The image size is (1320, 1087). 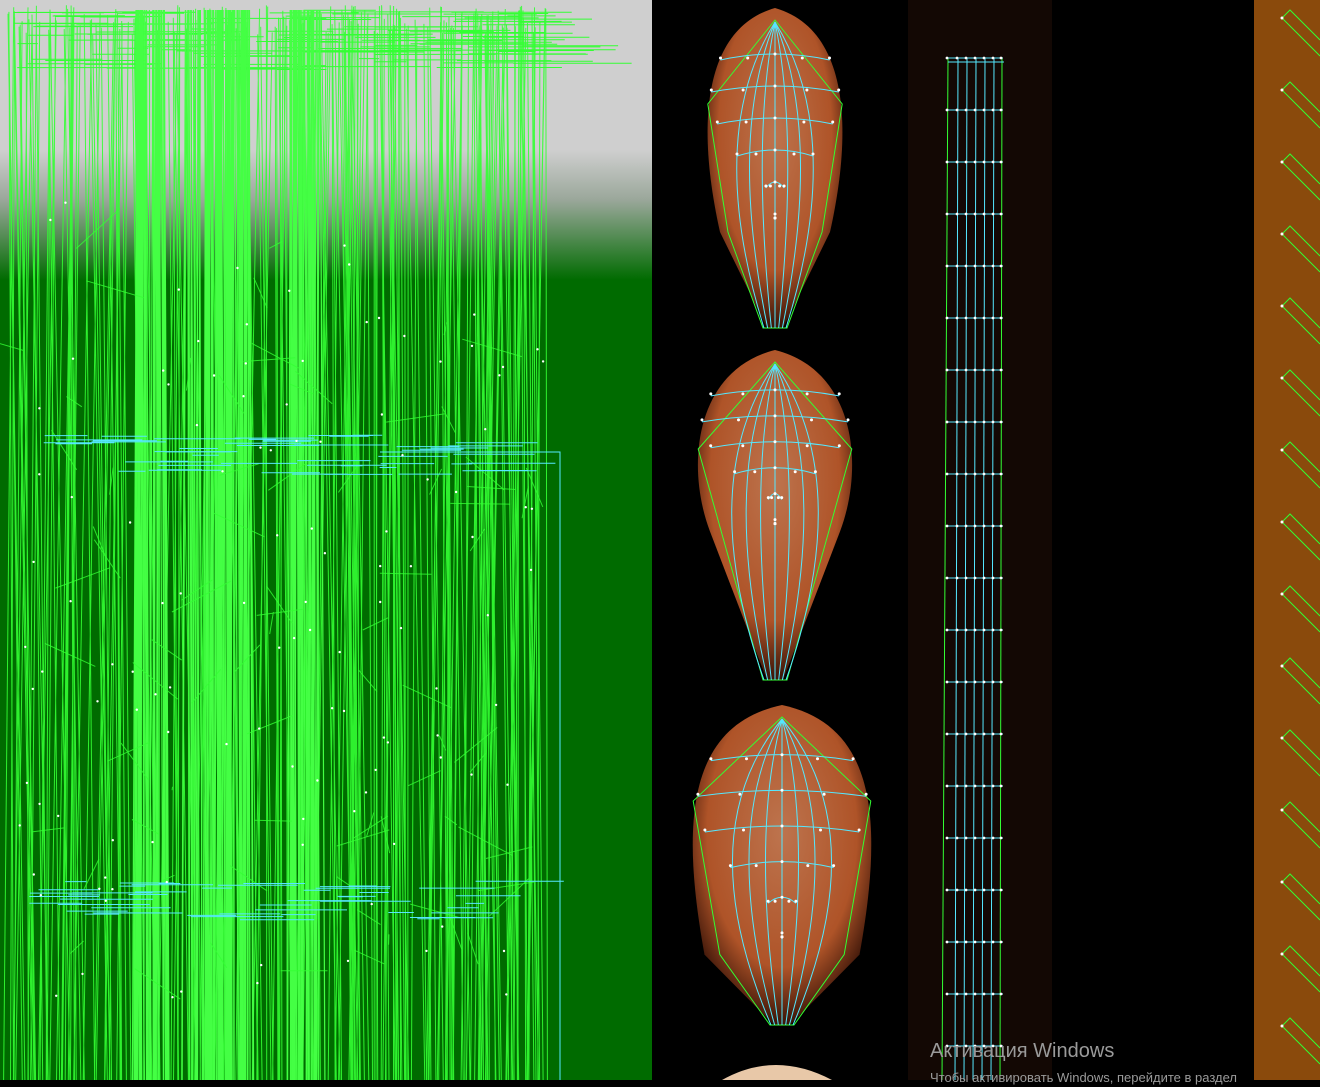 I want to click on brown-strip-uv-pattern, so click(x=1300, y=537).